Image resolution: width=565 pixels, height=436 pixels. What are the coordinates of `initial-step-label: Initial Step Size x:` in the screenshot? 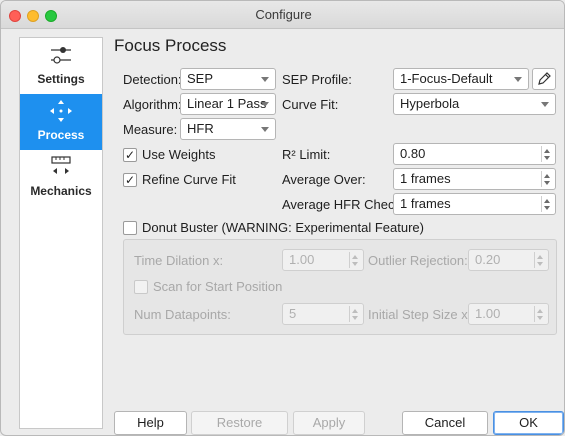 It's located at (420, 314).